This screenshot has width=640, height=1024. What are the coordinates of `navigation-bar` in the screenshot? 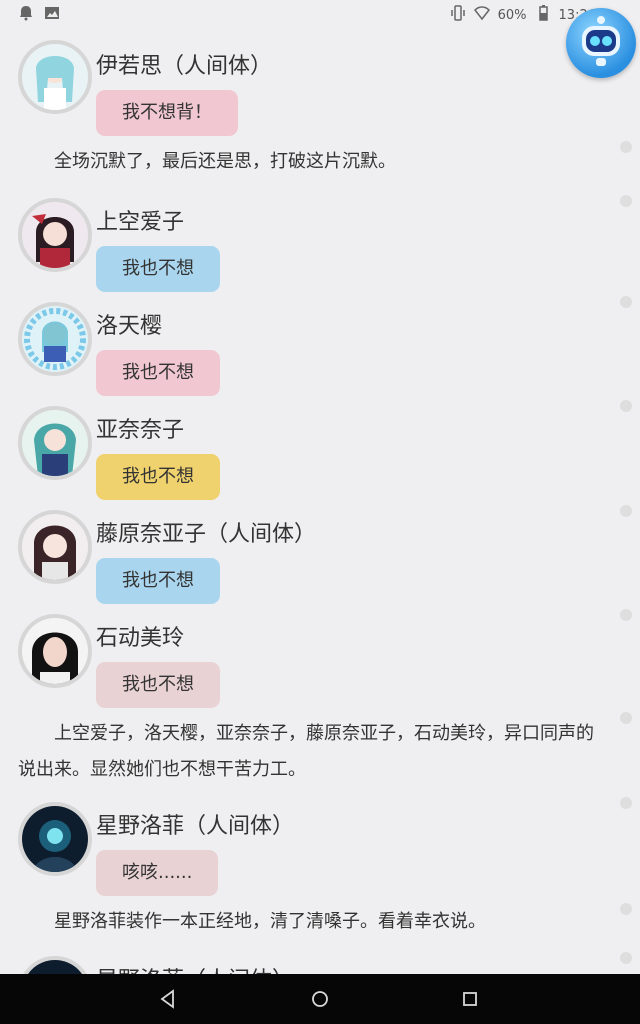 It's located at (320, 999).